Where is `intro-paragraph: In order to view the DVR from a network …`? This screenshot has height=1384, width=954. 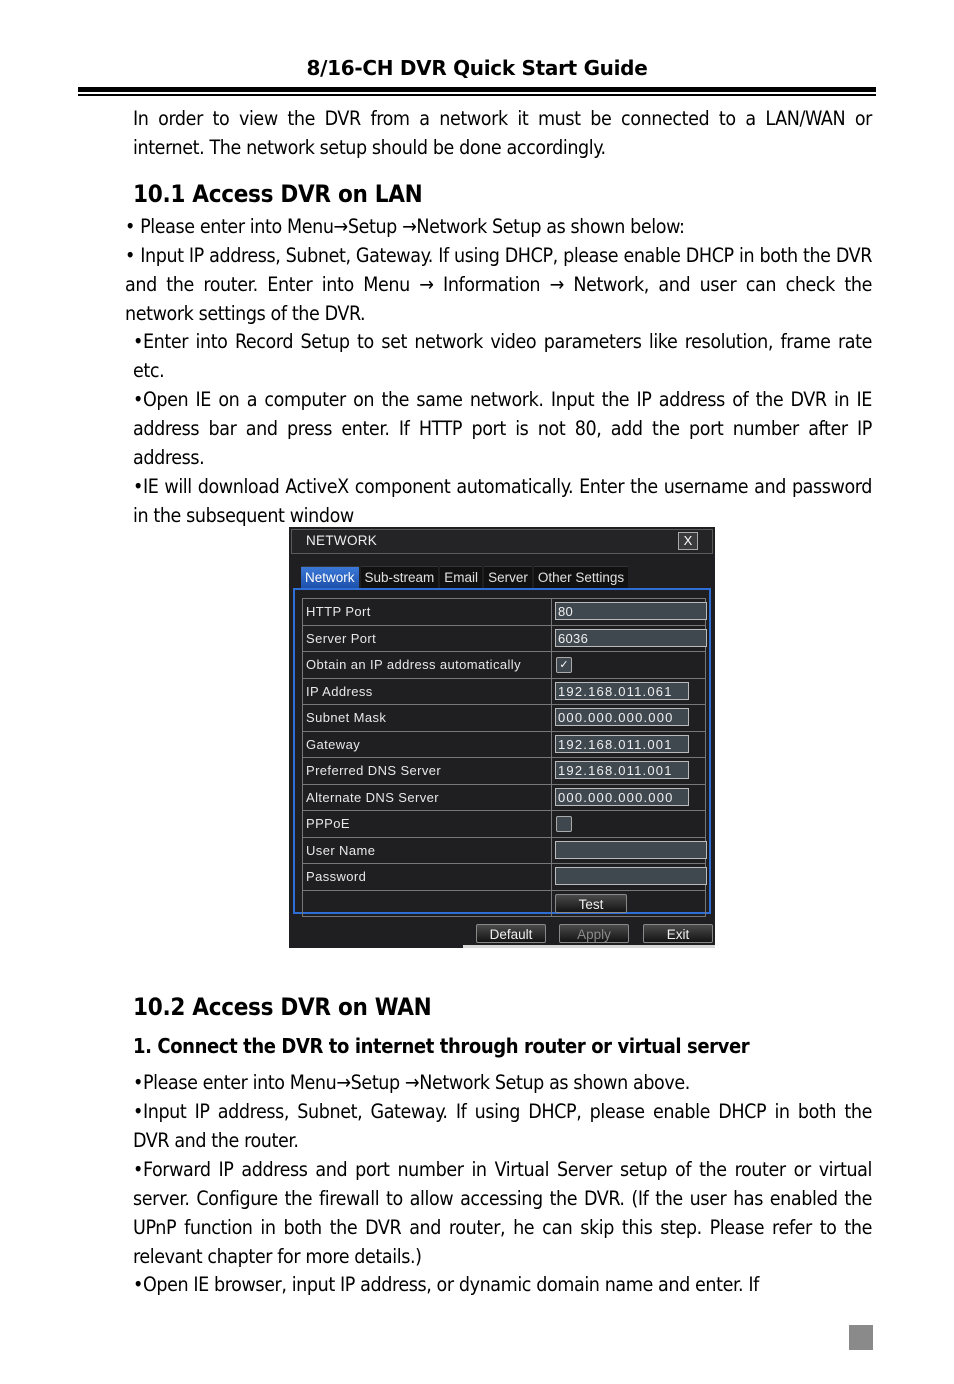 intro-paragraph: In order to view the DVR from a network … is located at coordinates (502, 133).